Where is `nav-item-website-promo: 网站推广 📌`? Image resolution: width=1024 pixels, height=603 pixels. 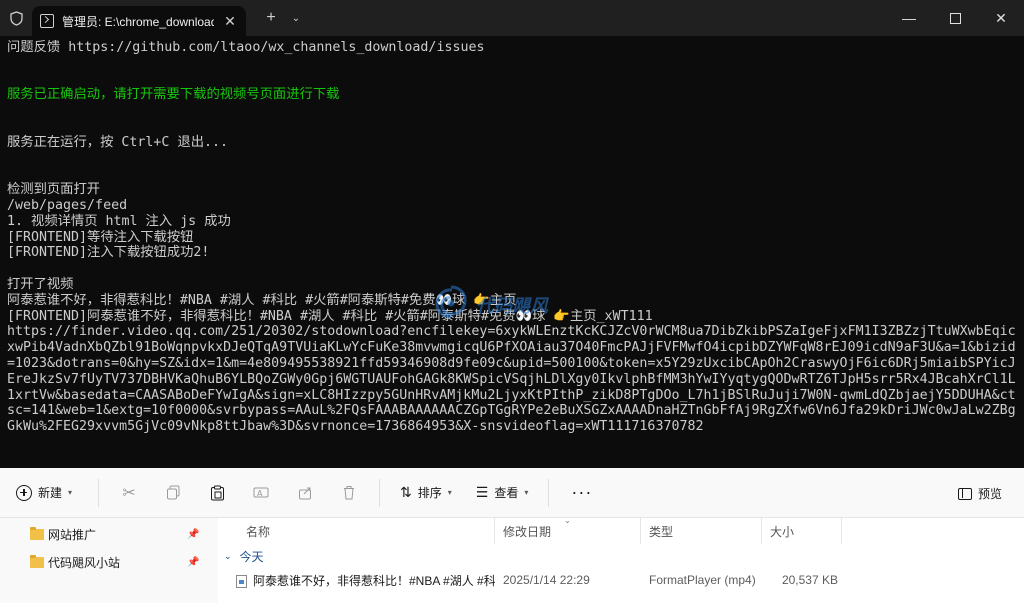 nav-item-website-promo: 网站推广 📌 is located at coordinates (104, 534).